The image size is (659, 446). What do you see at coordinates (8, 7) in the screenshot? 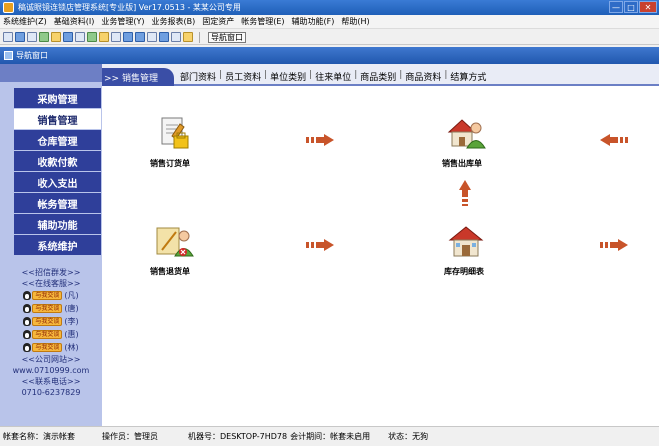
I see `app-icon` at bounding box center [8, 7].